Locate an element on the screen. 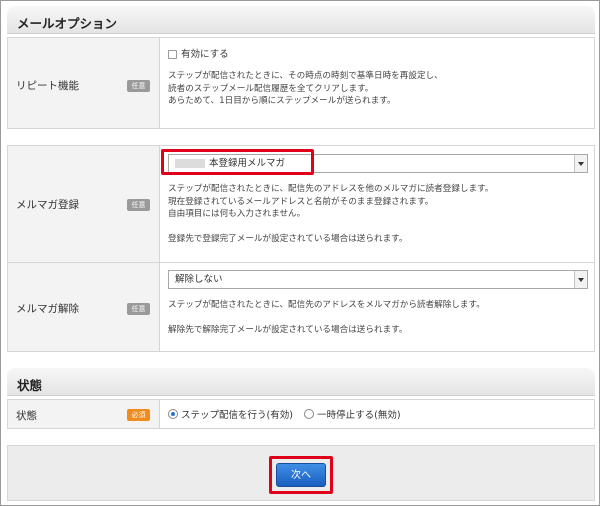 This screenshot has width=600, height=506. row-status: 状態 必須 ステップ配信を行う(有効) 一時停止する(無効) is located at coordinates (301, 414).